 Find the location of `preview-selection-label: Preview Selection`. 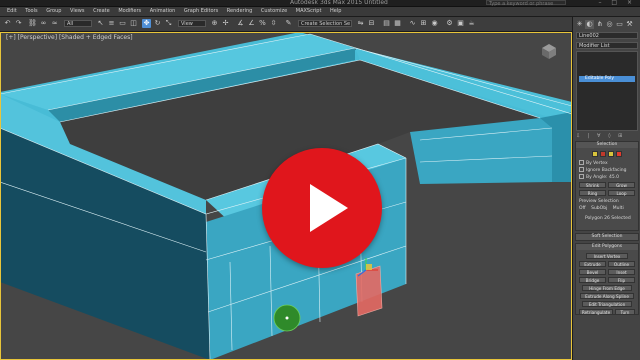

preview-selection-label: Preview Selection is located at coordinates (599, 201).